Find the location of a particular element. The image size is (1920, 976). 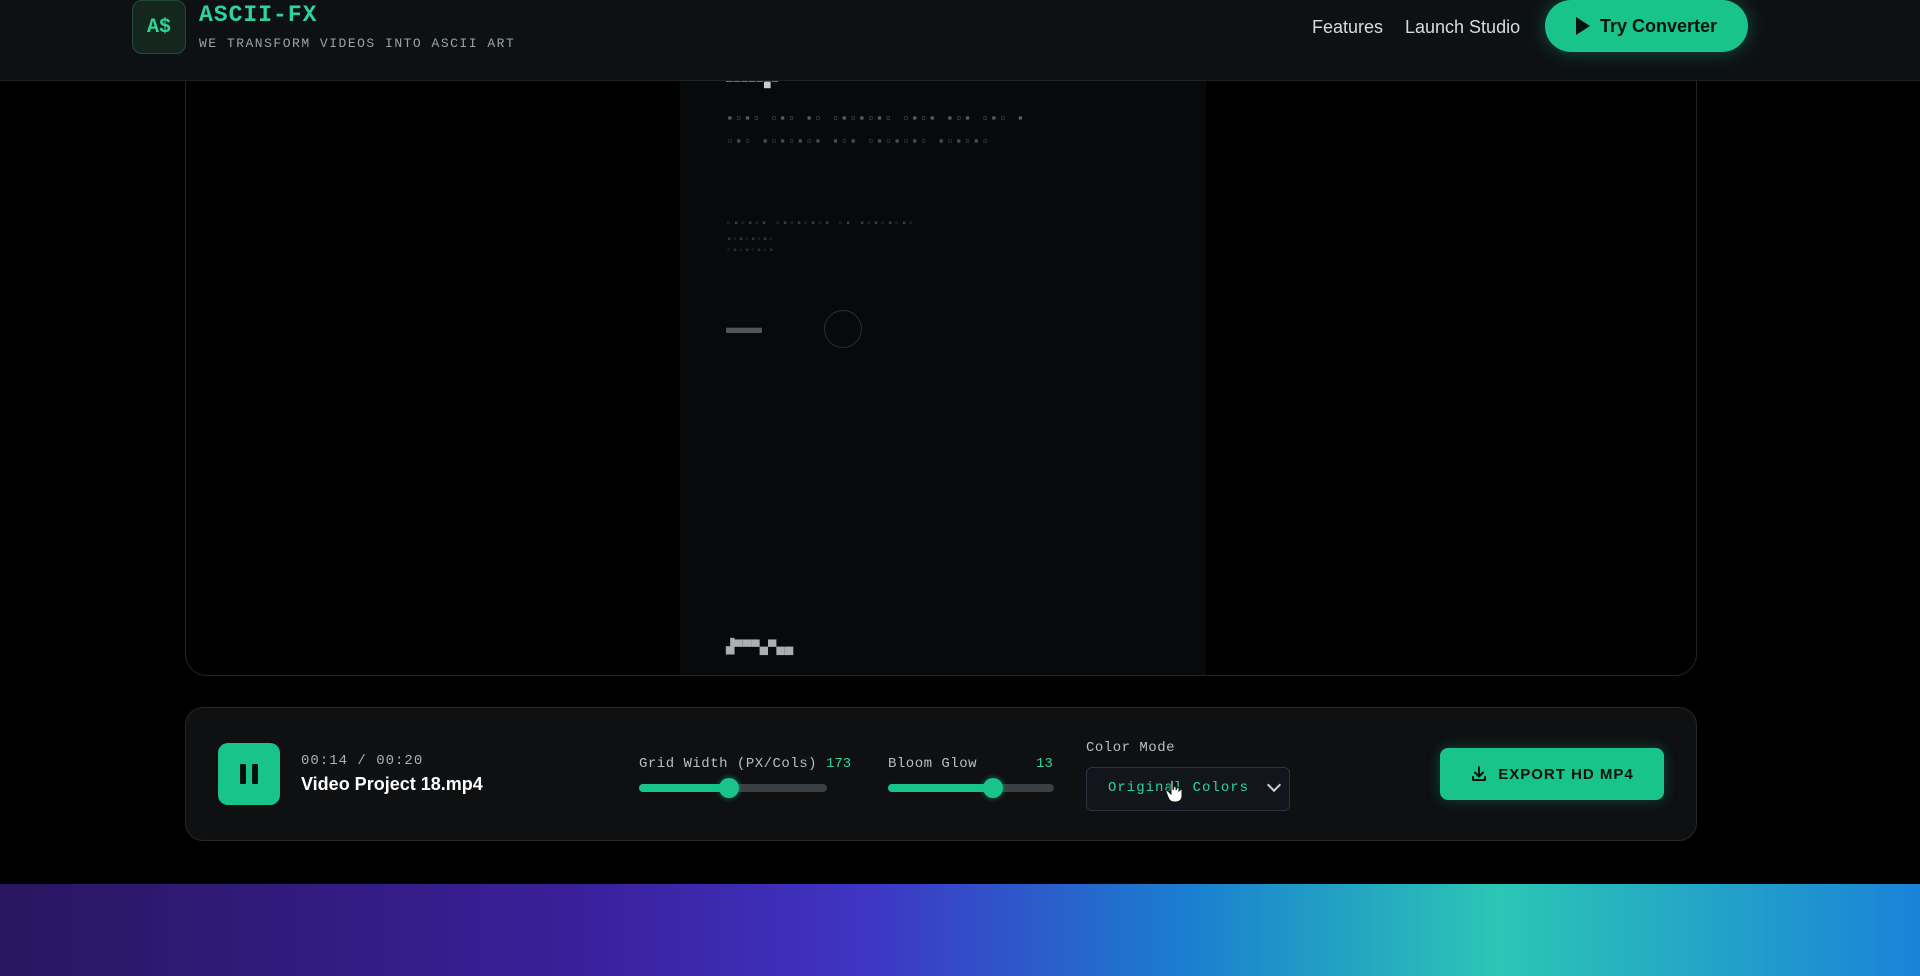

playback-time: 00:14 / 00:20 is located at coordinates (362, 761).